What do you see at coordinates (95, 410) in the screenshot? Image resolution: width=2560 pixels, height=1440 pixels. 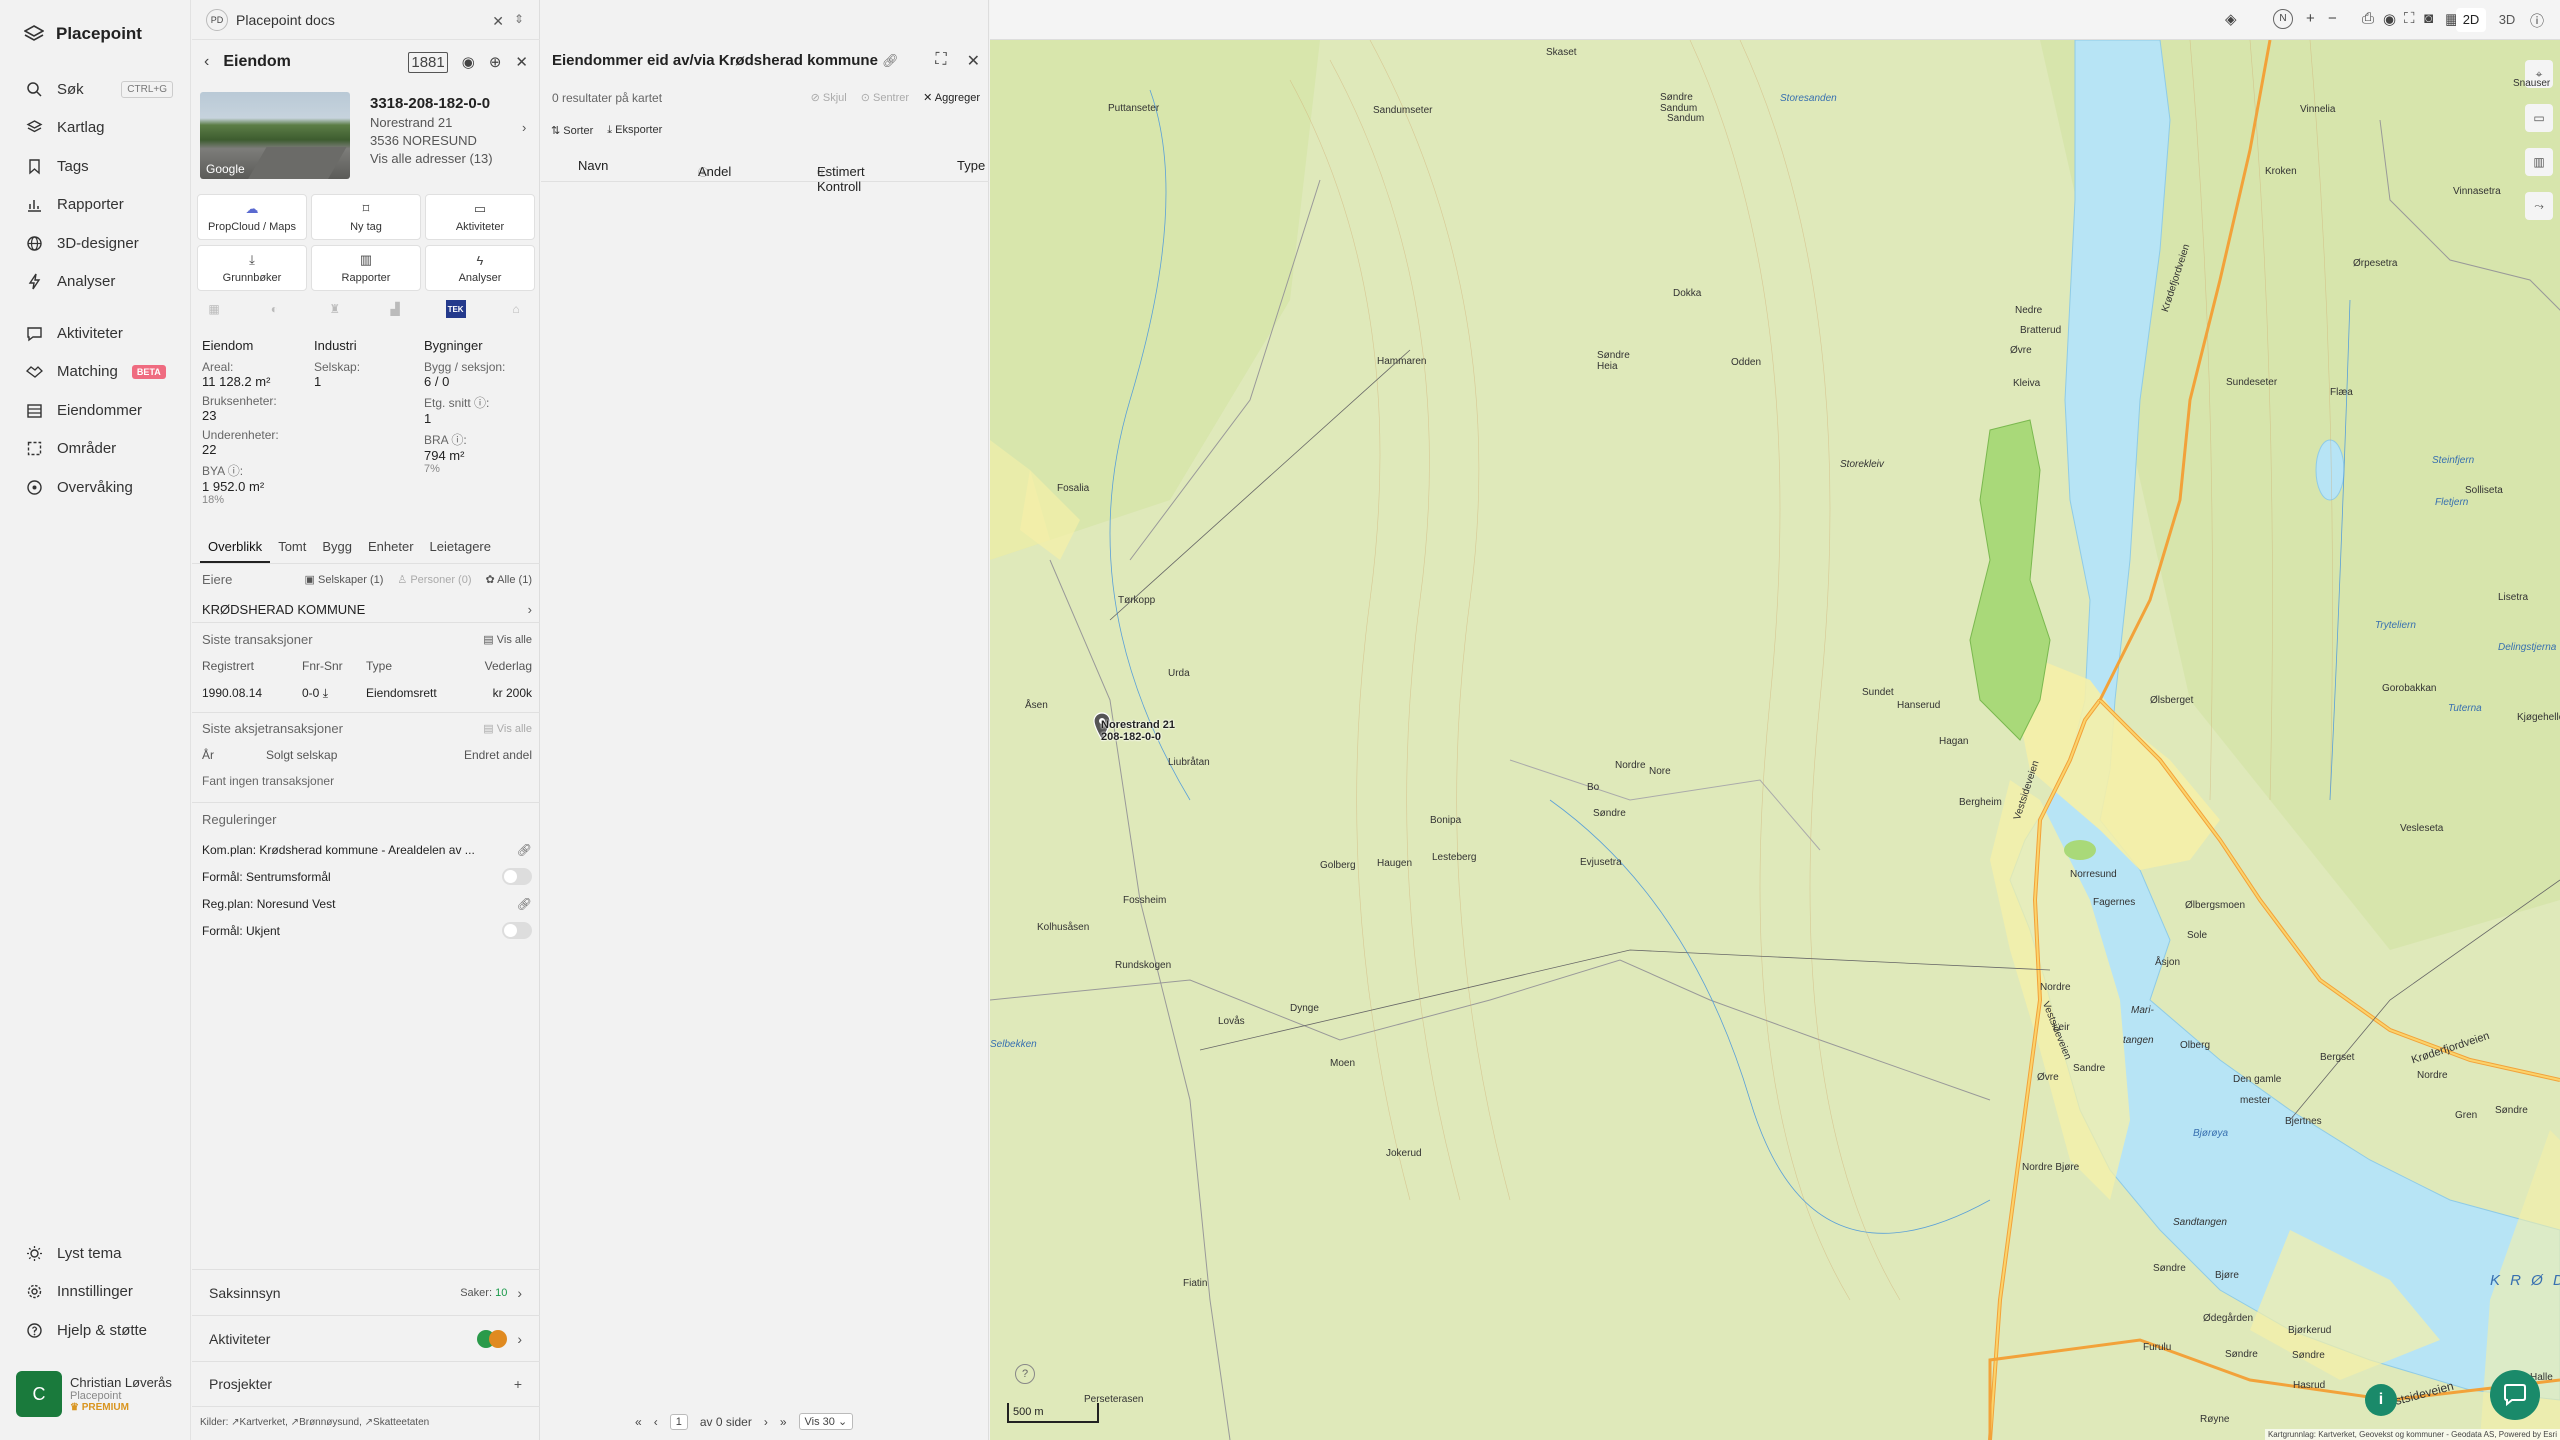 I see `nav-item-eiendommer: Eiendommer` at bounding box center [95, 410].